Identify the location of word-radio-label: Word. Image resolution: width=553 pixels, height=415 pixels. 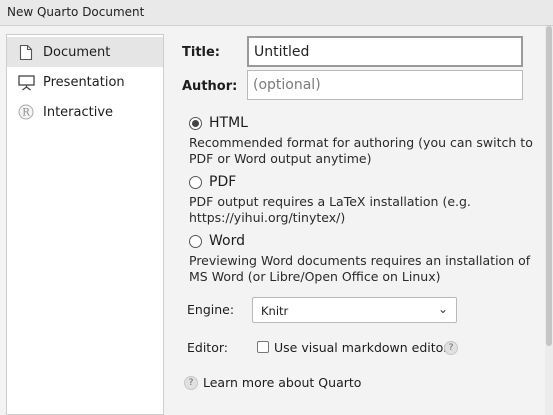
(227, 241).